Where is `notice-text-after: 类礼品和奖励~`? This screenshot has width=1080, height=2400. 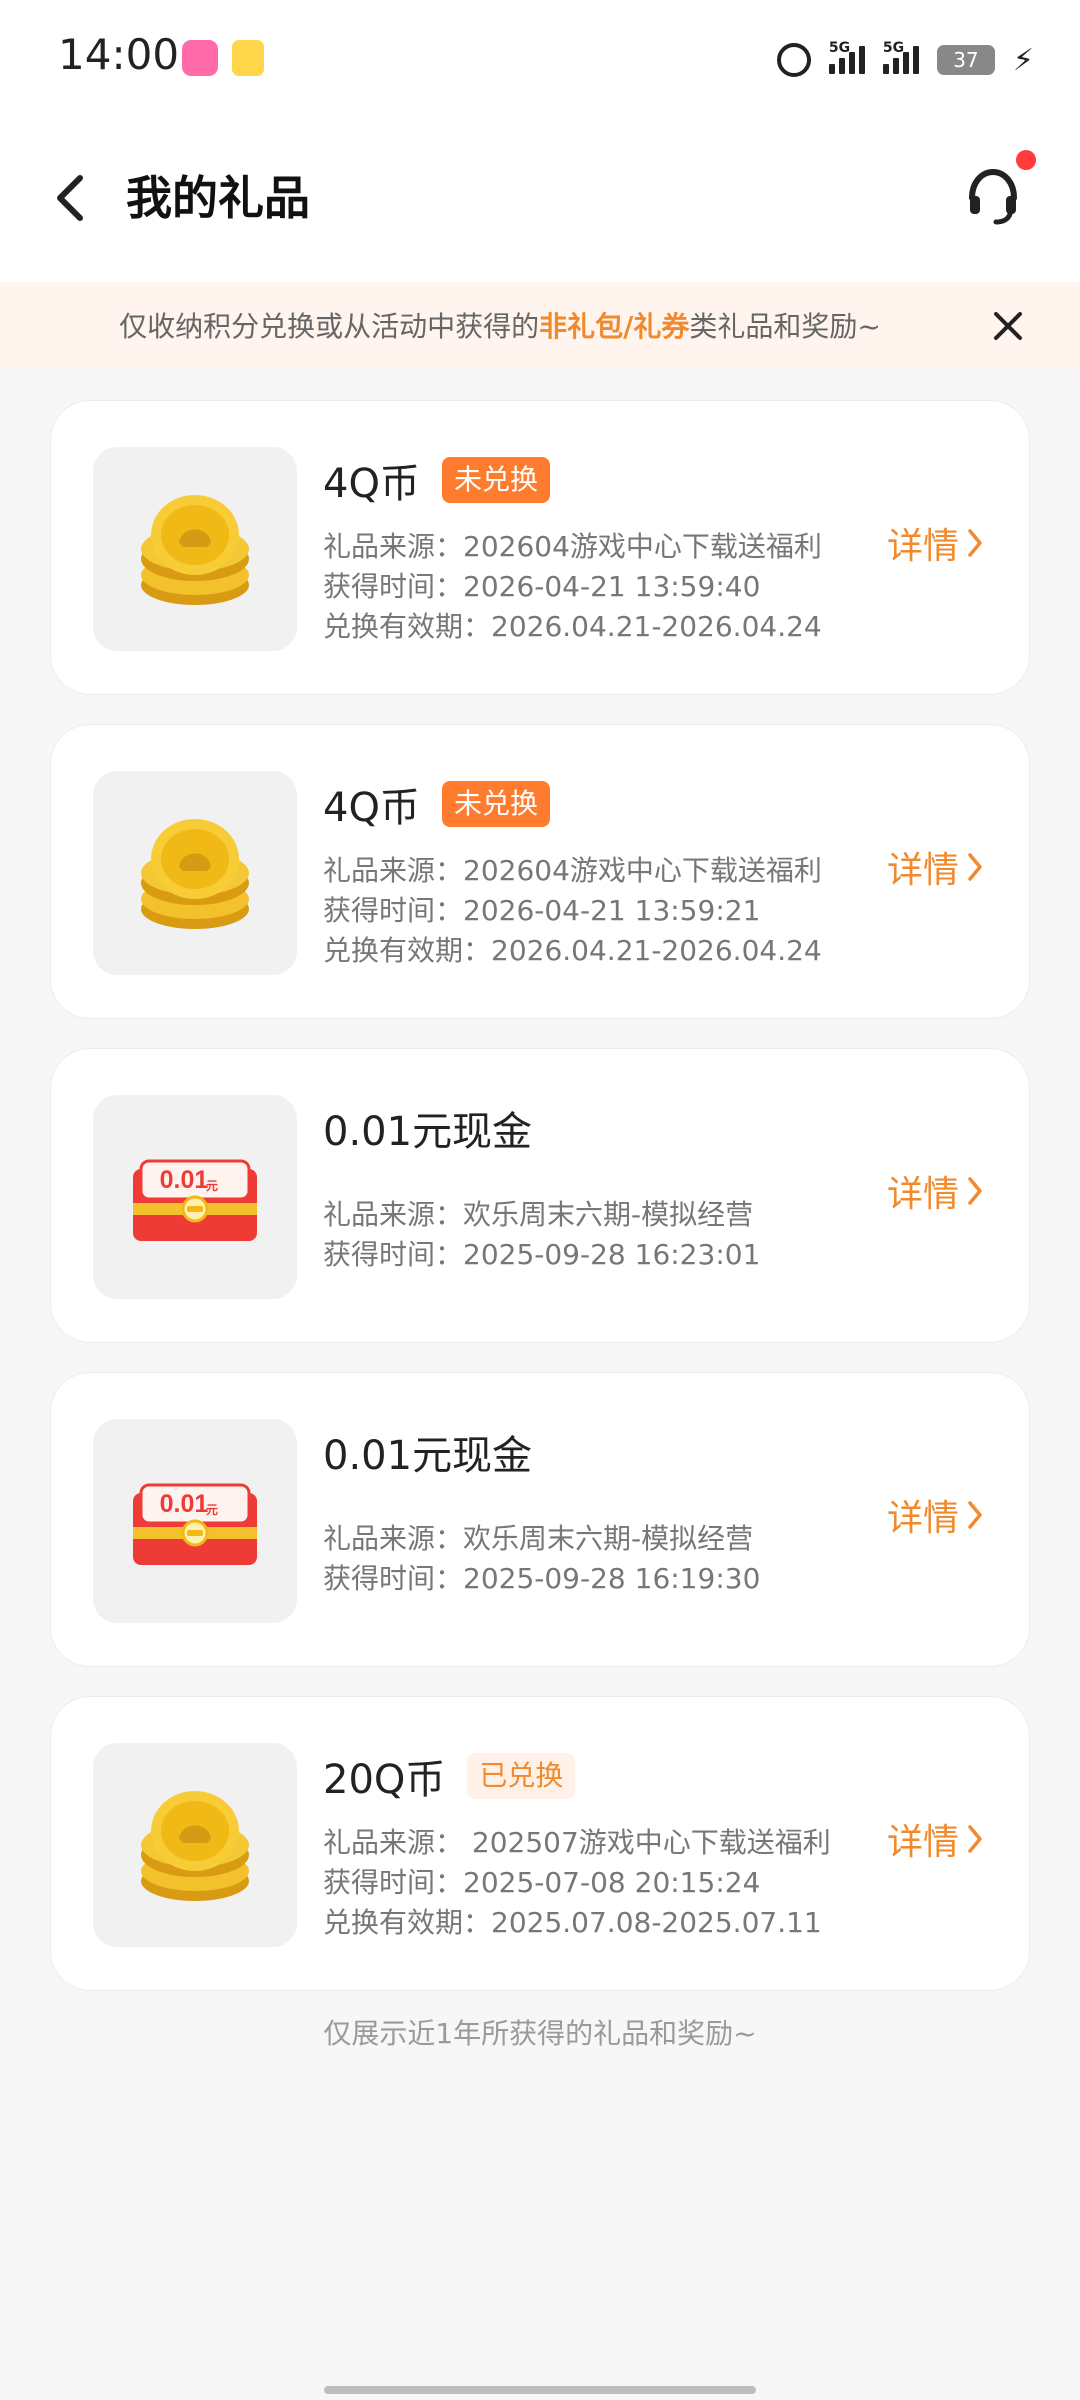
notice-text-after: 类礼品和奖励~ is located at coordinates (785, 326).